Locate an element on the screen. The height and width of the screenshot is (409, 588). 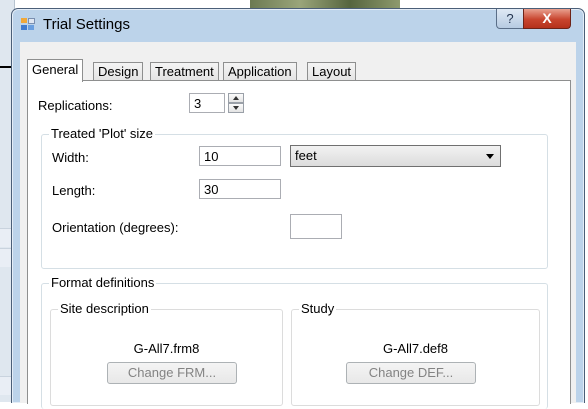
chevron-up-icon is located at coordinates (236, 98).